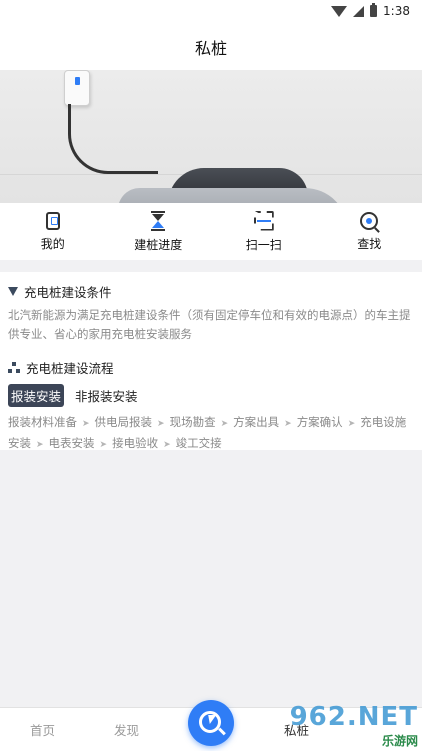 The width and height of the screenshot is (422, 751). Describe the element at coordinates (233, 195) in the screenshot. I see `car-illustration` at that location.